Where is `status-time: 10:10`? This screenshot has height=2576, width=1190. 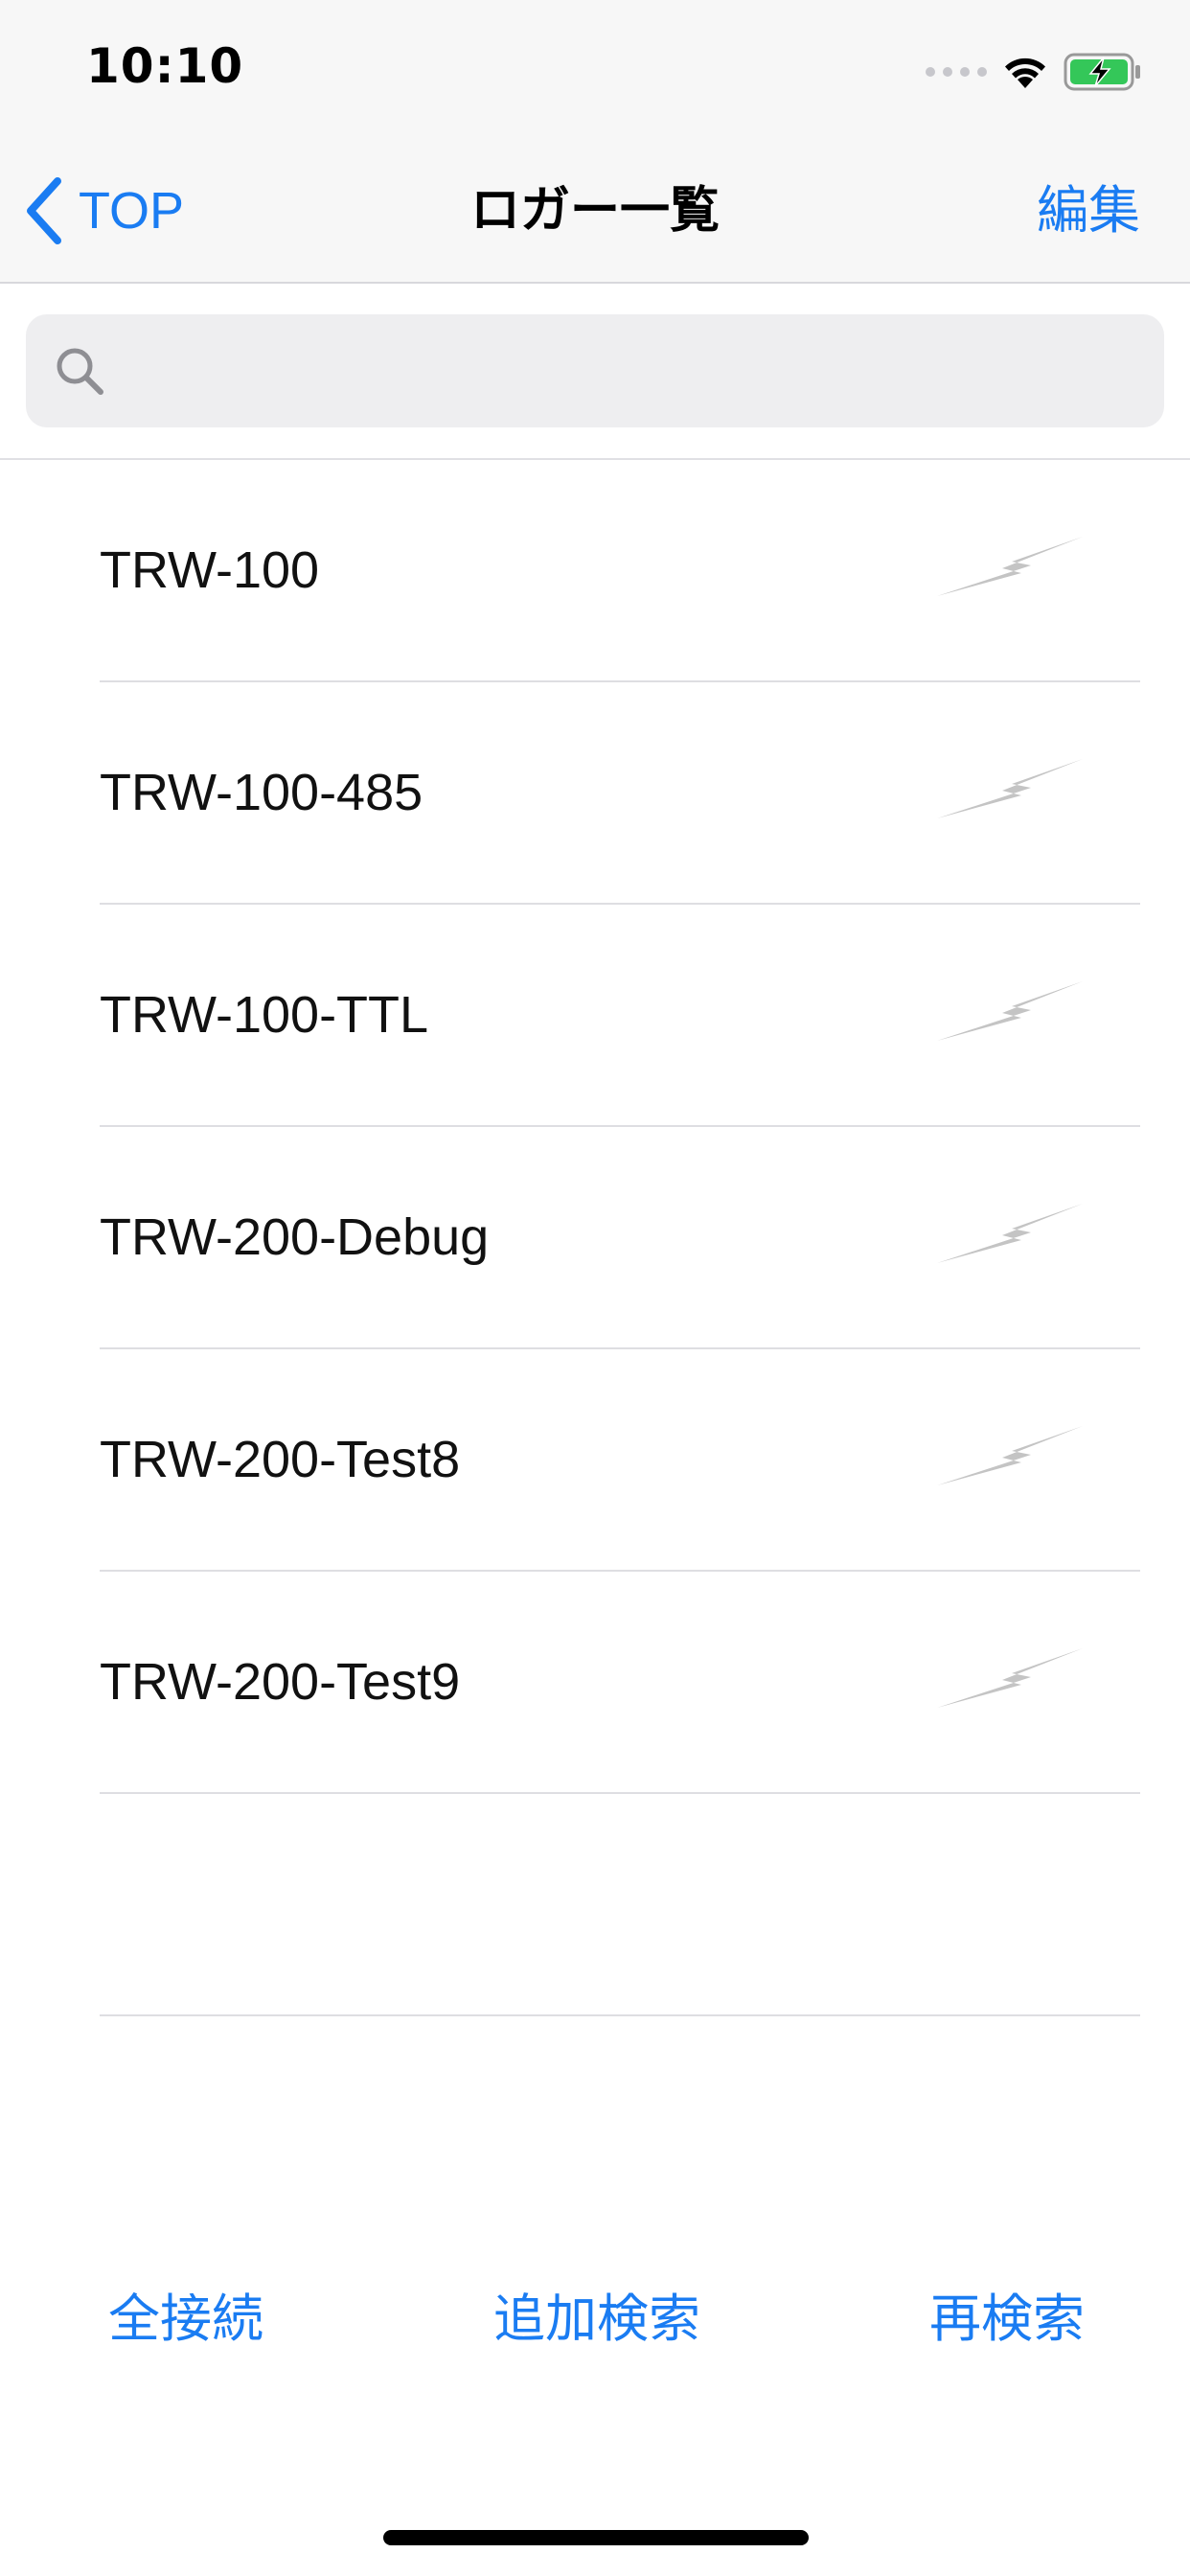
status-time: 10:10 is located at coordinates (165, 66).